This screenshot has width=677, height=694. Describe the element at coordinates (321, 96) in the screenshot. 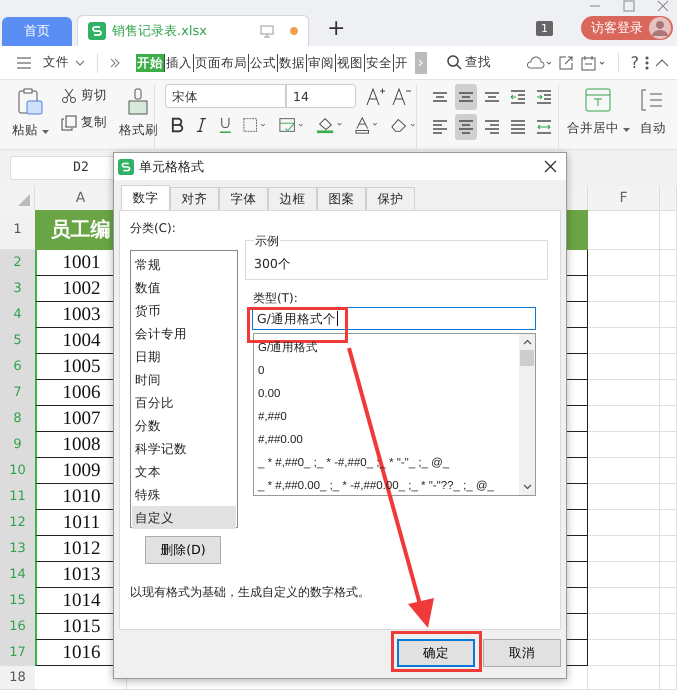

I see `font-size-select: 14` at that location.